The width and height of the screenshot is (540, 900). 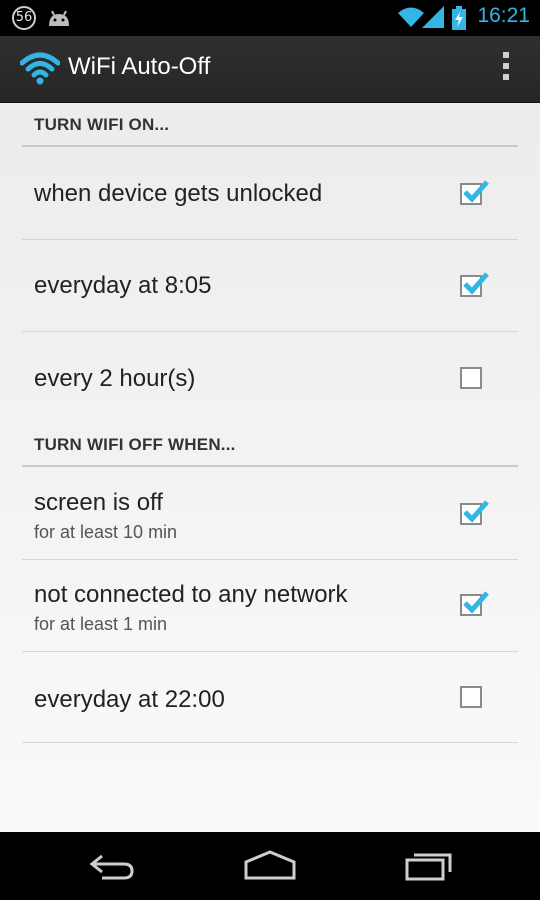 I want to click on pref-title: everyday at 8:05, so click(x=123, y=285).